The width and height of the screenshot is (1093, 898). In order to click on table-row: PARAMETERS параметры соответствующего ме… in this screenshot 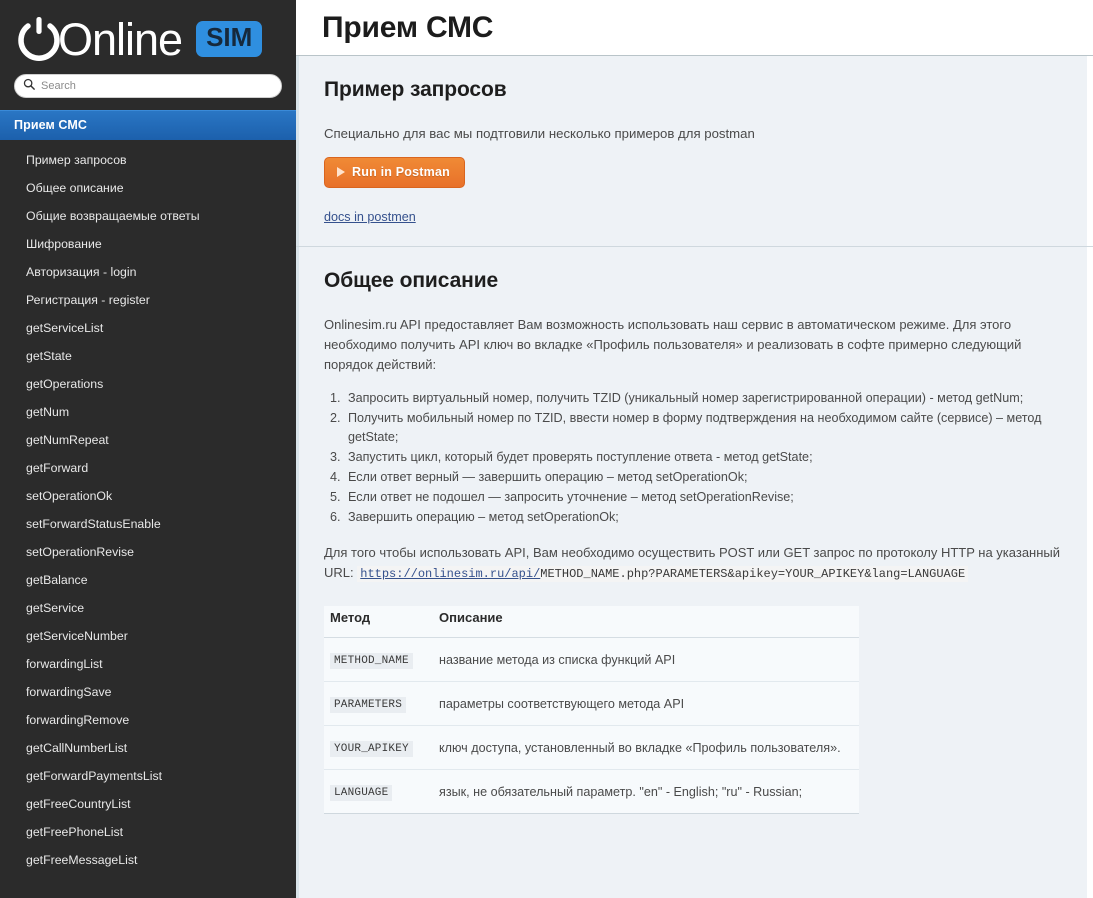, I will do `click(591, 703)`.